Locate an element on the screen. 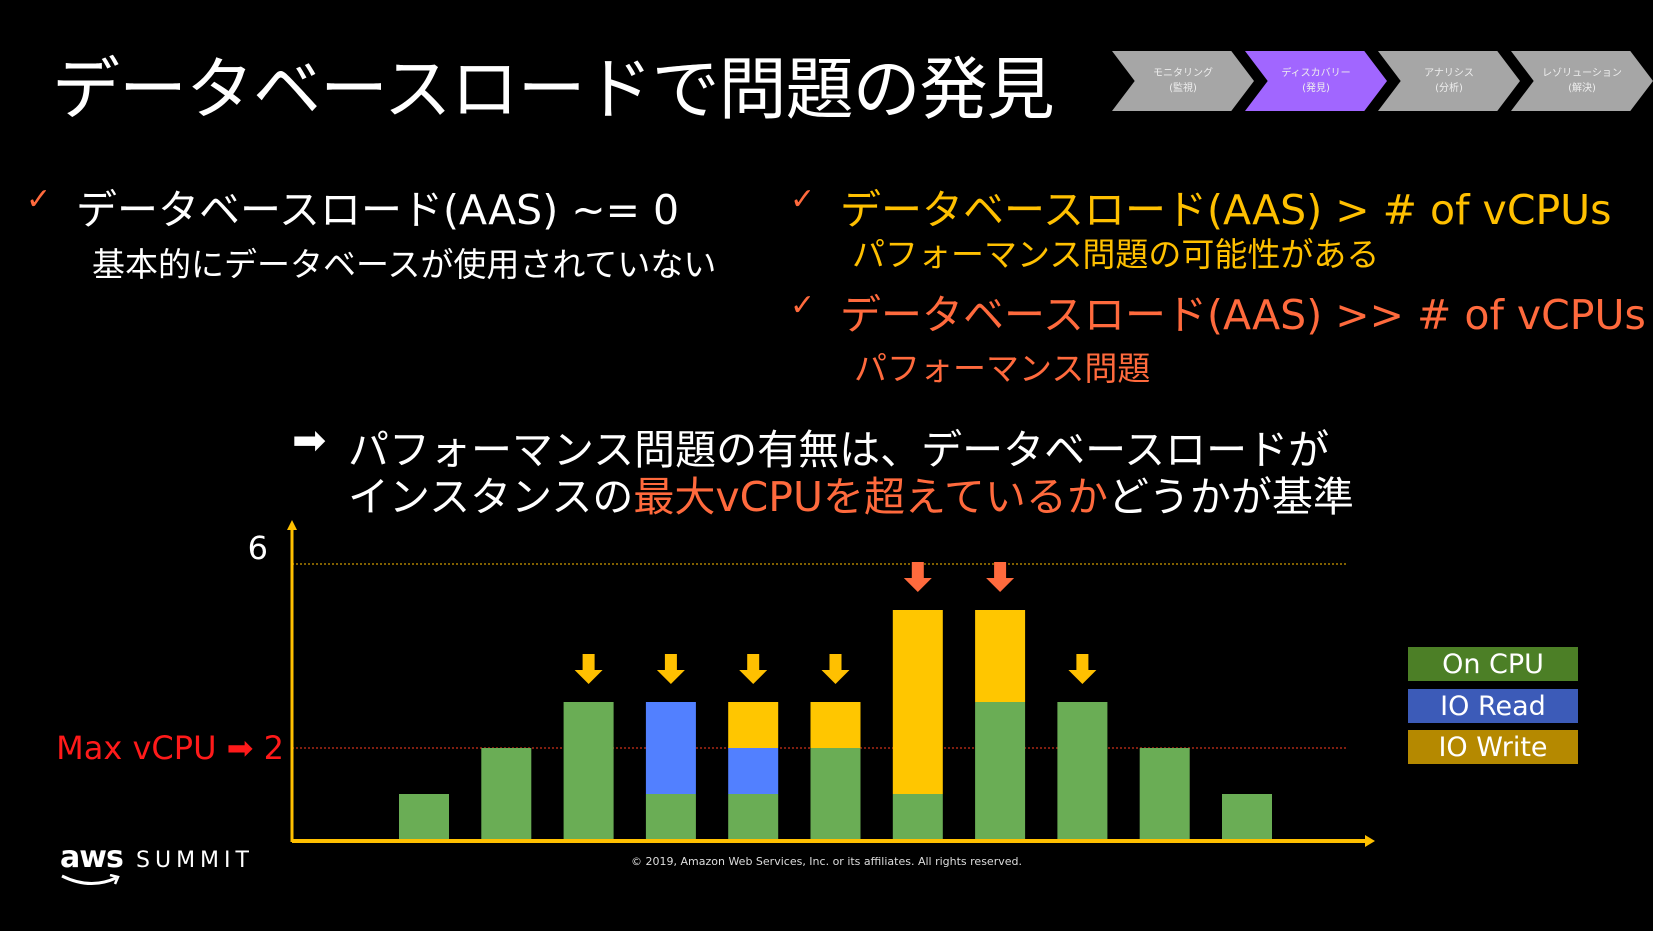 The width and height of the screenshot is (1653, 931). y-tick-label: 6 is located at coordinates (258, 548).